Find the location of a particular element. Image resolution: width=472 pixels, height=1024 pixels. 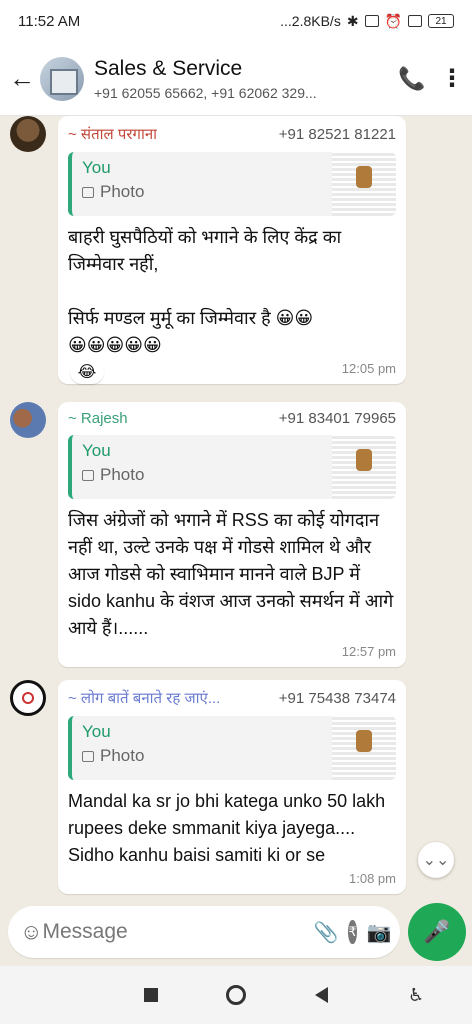

system-nav-bar: ♿ is located at coordinates (236, 995).